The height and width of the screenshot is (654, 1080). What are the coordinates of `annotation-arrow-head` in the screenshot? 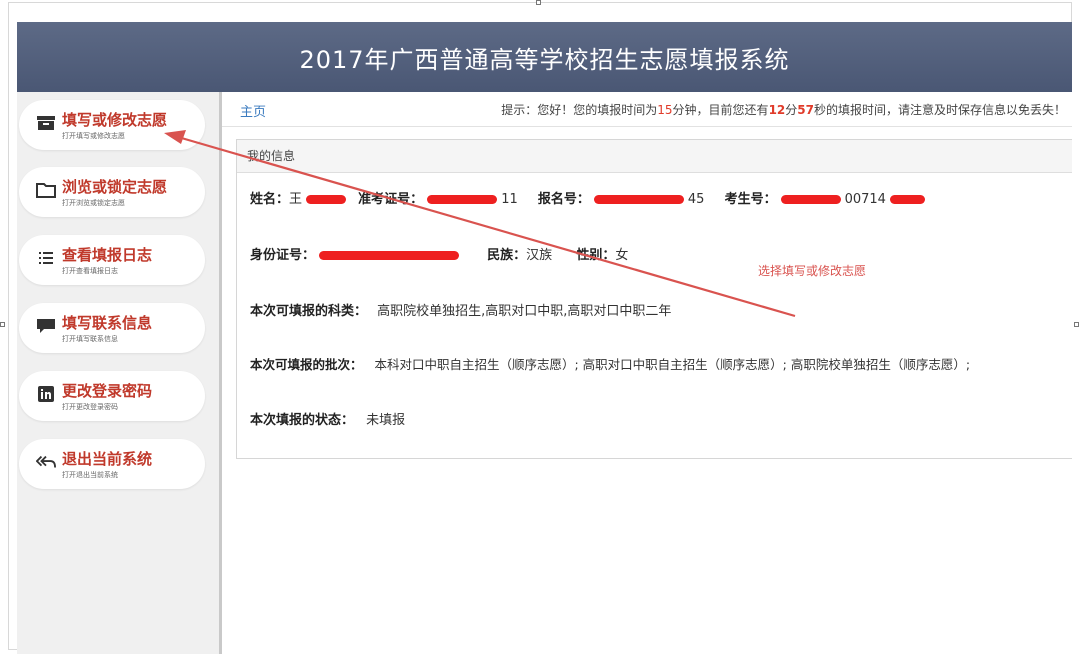 It's located at (175, 137).